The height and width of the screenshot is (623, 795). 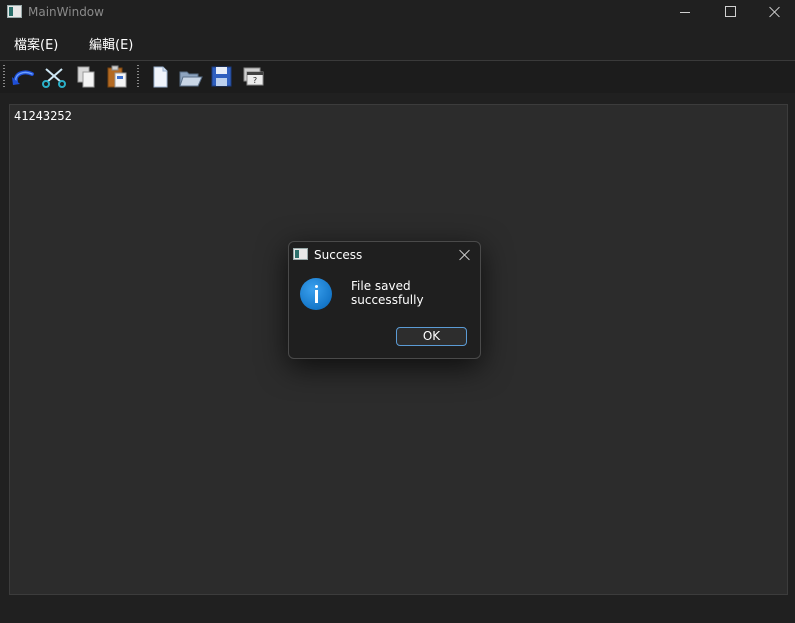 What do you see at coordinates (431, 336) in the screenshot?
I see `ok-button: OK` at bounding box center [431, 336].